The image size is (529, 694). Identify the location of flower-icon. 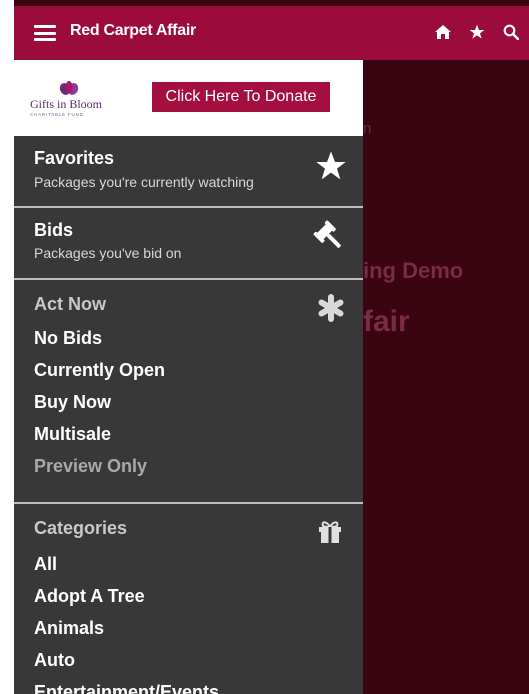
(69, 88).